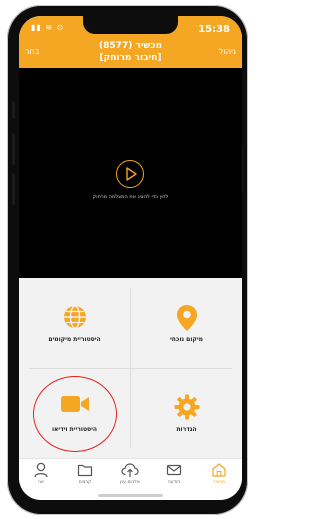  I want to click on volume-up-button, so click(13, 149).